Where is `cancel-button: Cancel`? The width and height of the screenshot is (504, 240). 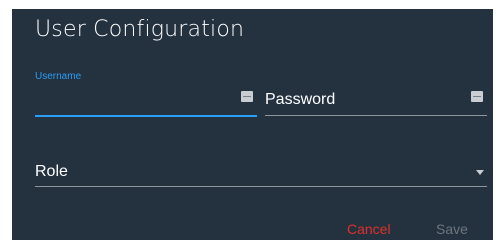 cancel-button: Cancel is located at coordinates (369, 229).